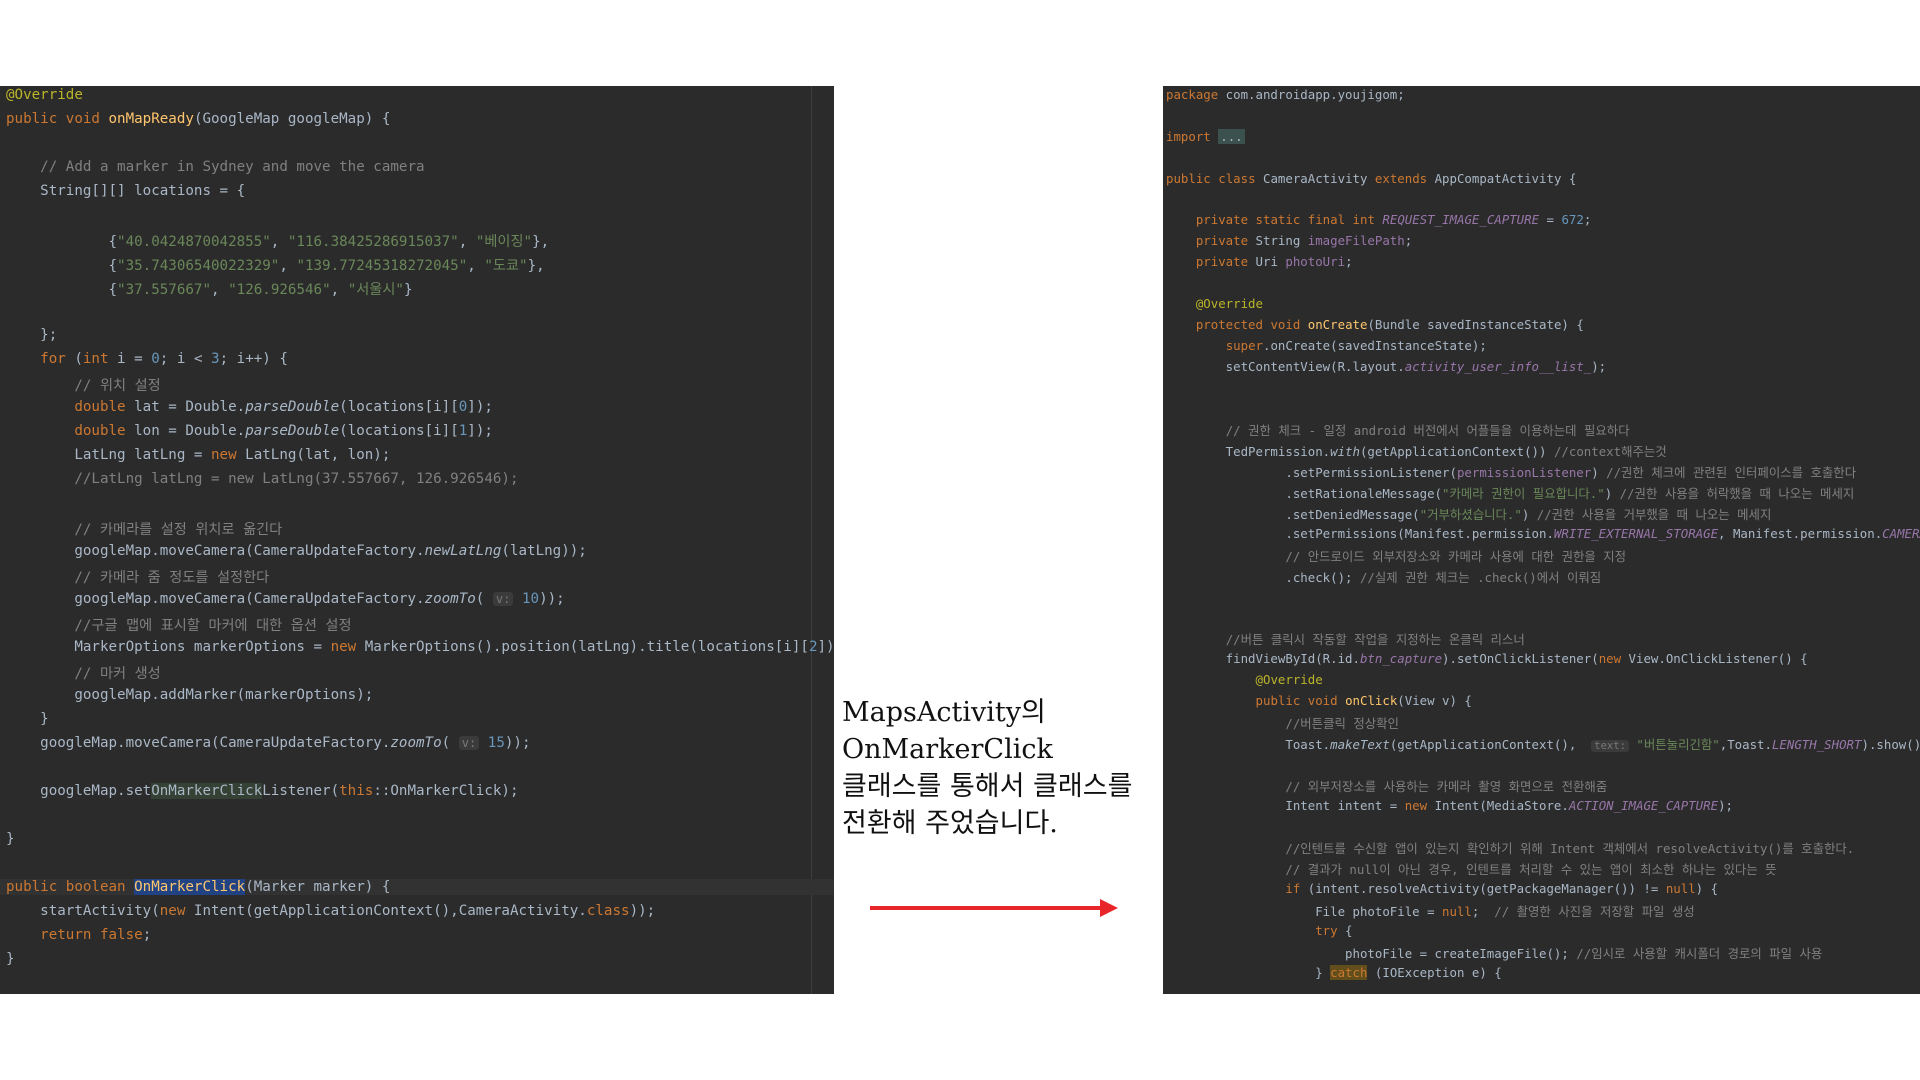  What do you see at coordinates (198, 455) in the screenshot?
I see `left-code-line: LatLng latLng = new LatLng(lat, lon);` at bounding box center [198, 455].